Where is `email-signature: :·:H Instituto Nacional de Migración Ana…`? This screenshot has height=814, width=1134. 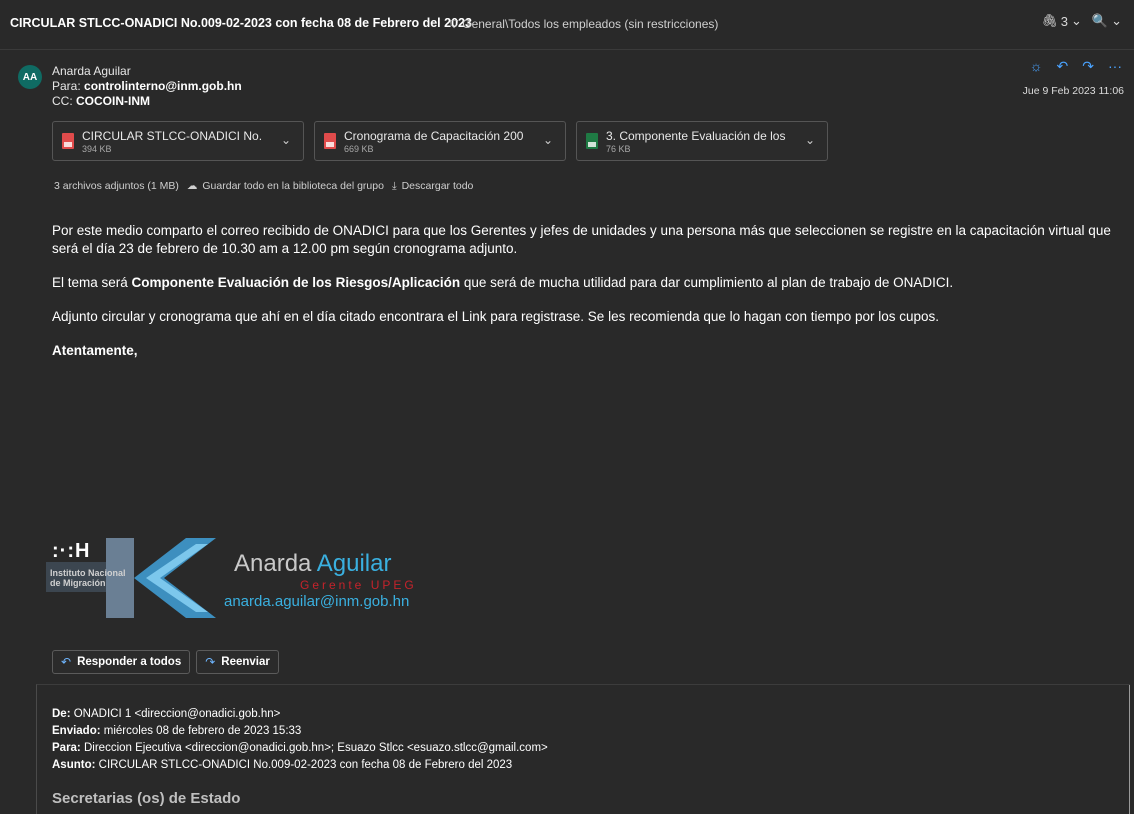
email-signature: :·:H Instituto Nacional de Migración Ana… is located at coordinates (246, 578).